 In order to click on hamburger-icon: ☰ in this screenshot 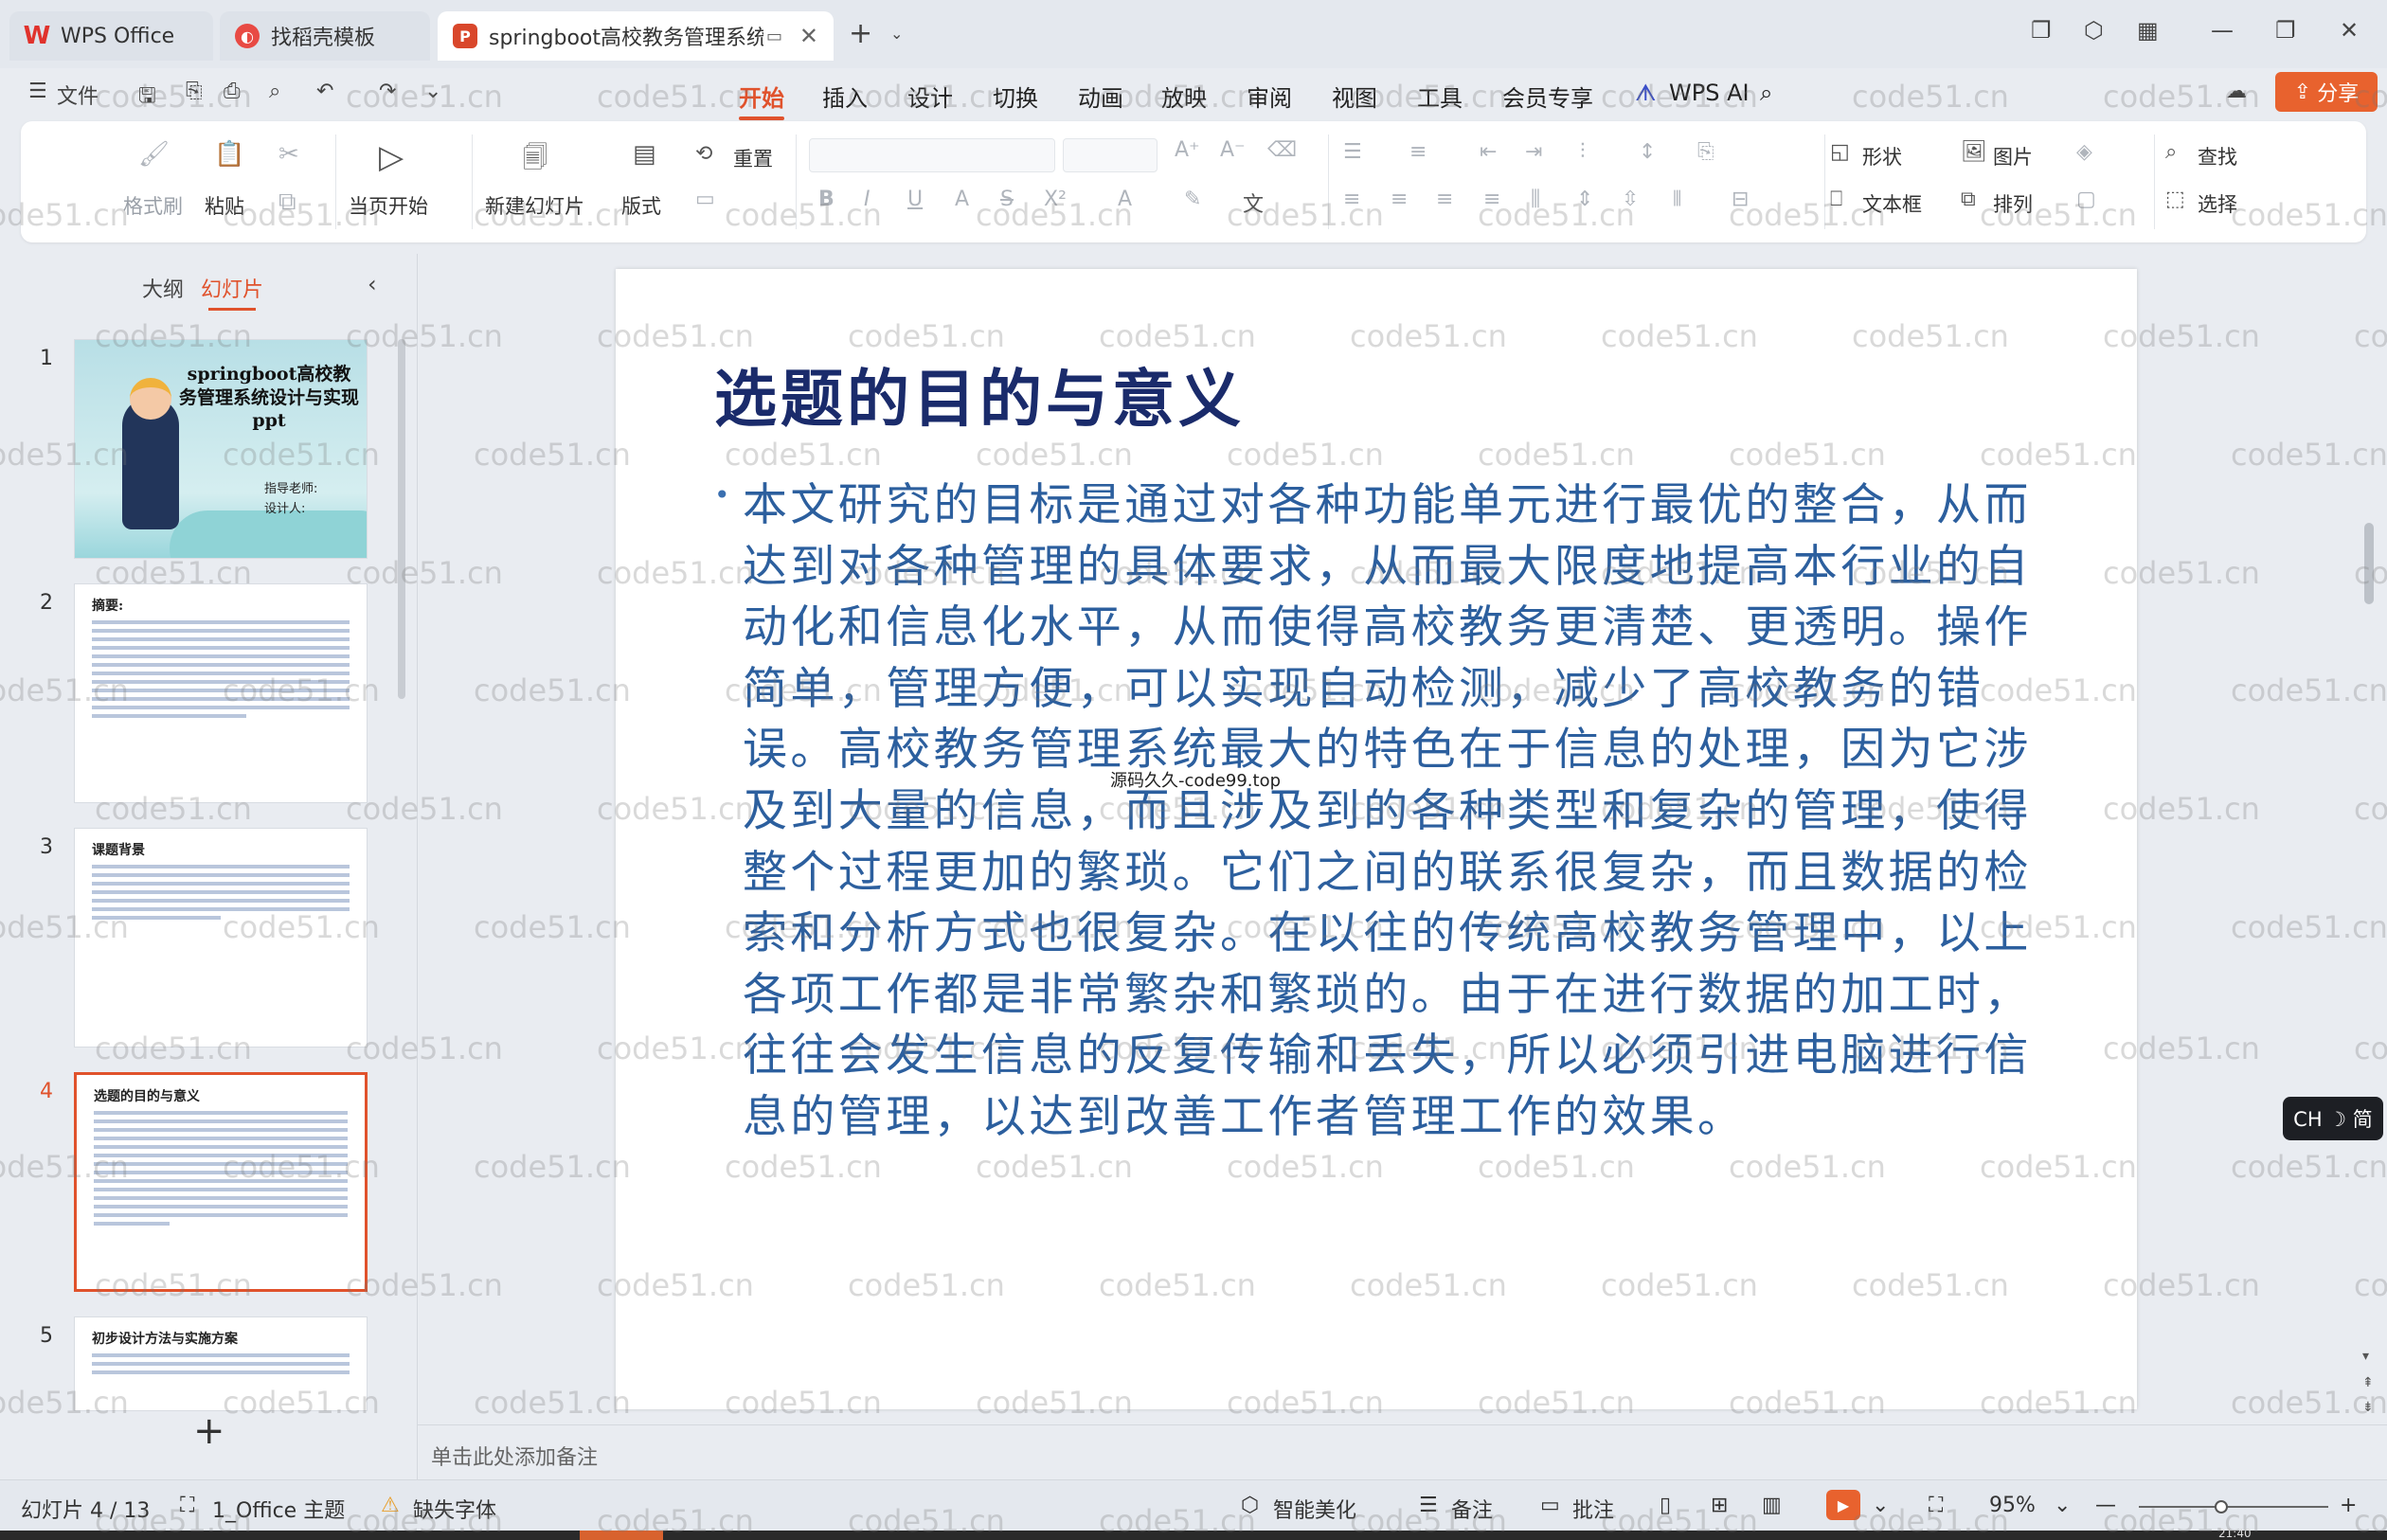, I will do `click(37, 91)`.